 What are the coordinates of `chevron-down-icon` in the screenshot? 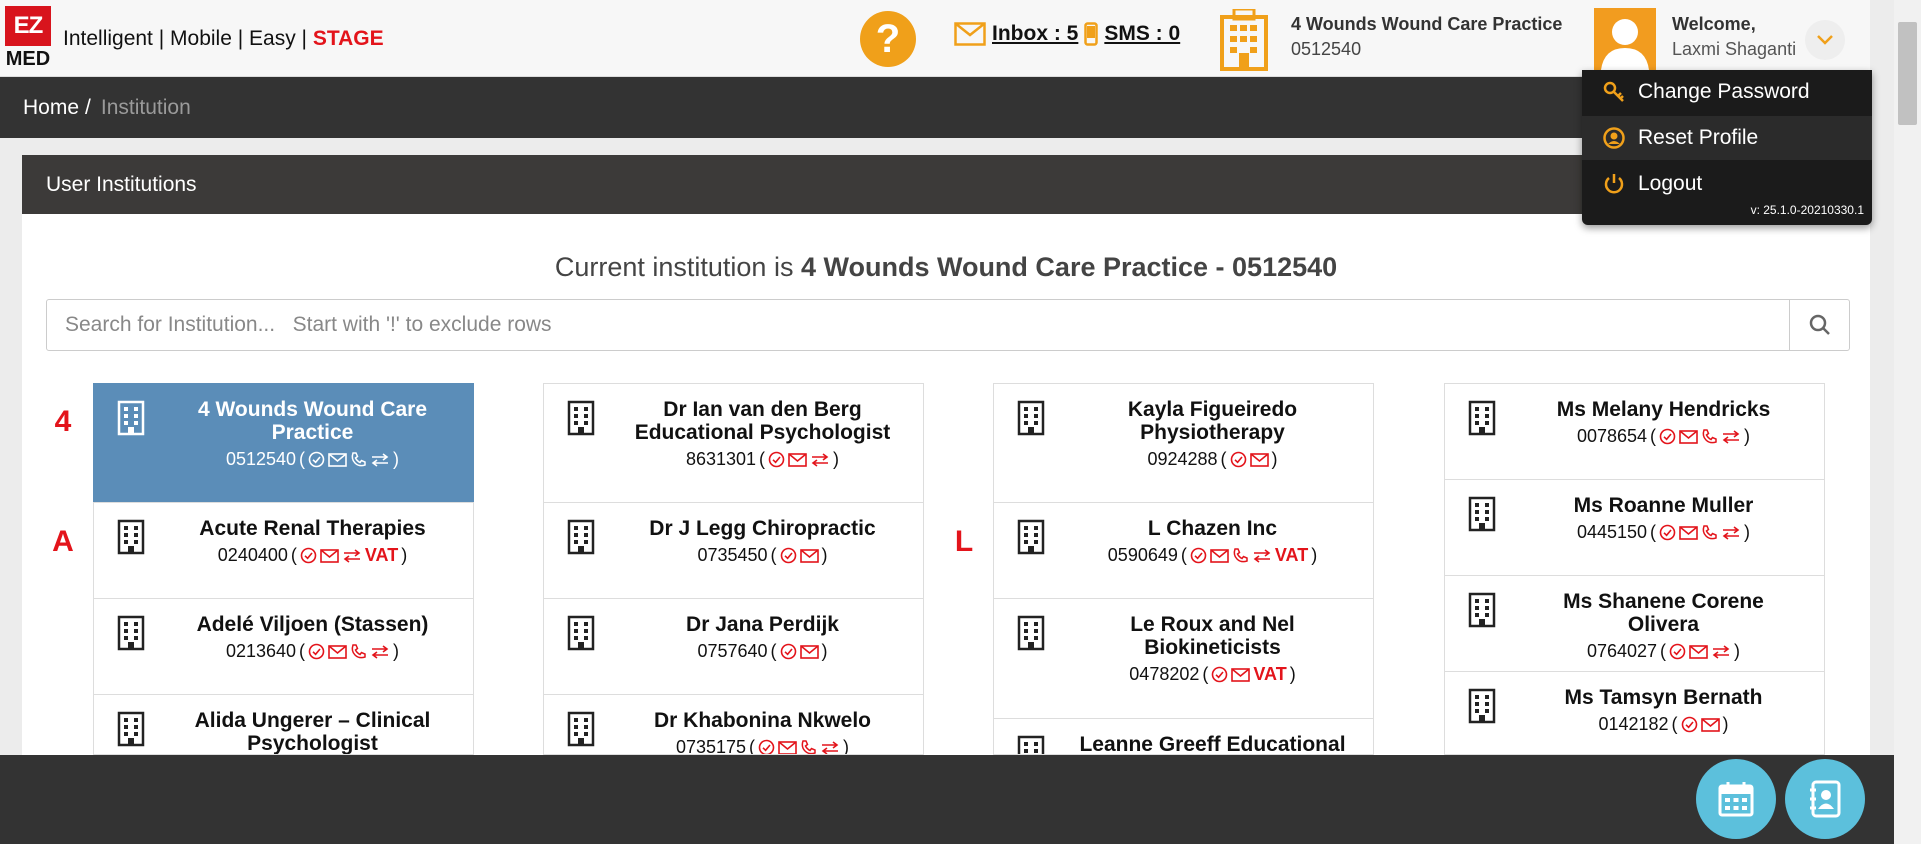 It's located at (1825, 40).